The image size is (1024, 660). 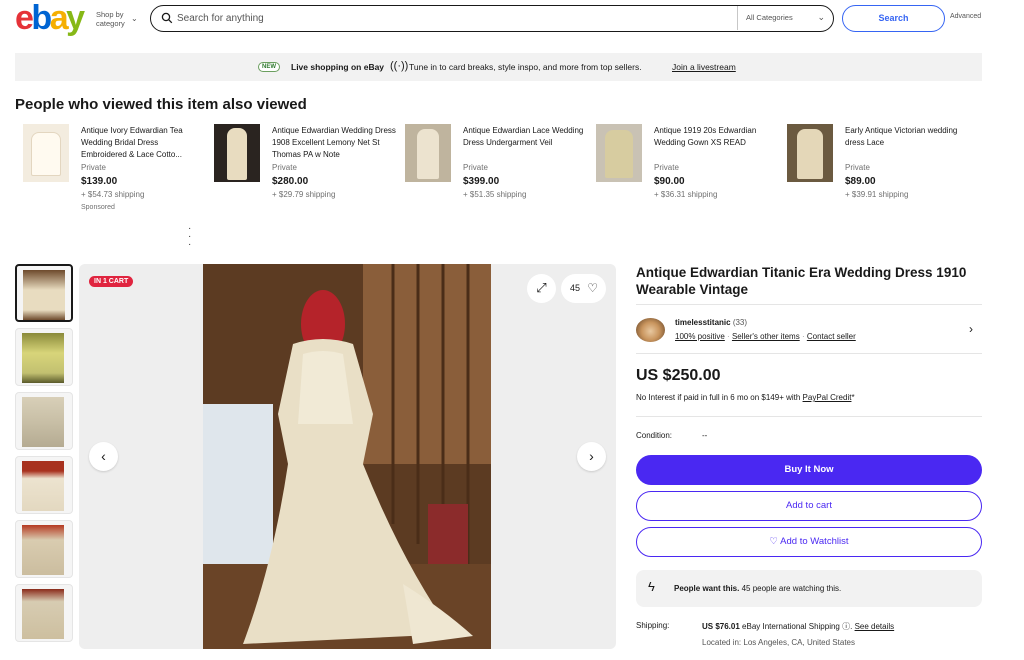 I want to click on rec-item-shipping: + $54.73 shipping, so click(x=113, y=194).